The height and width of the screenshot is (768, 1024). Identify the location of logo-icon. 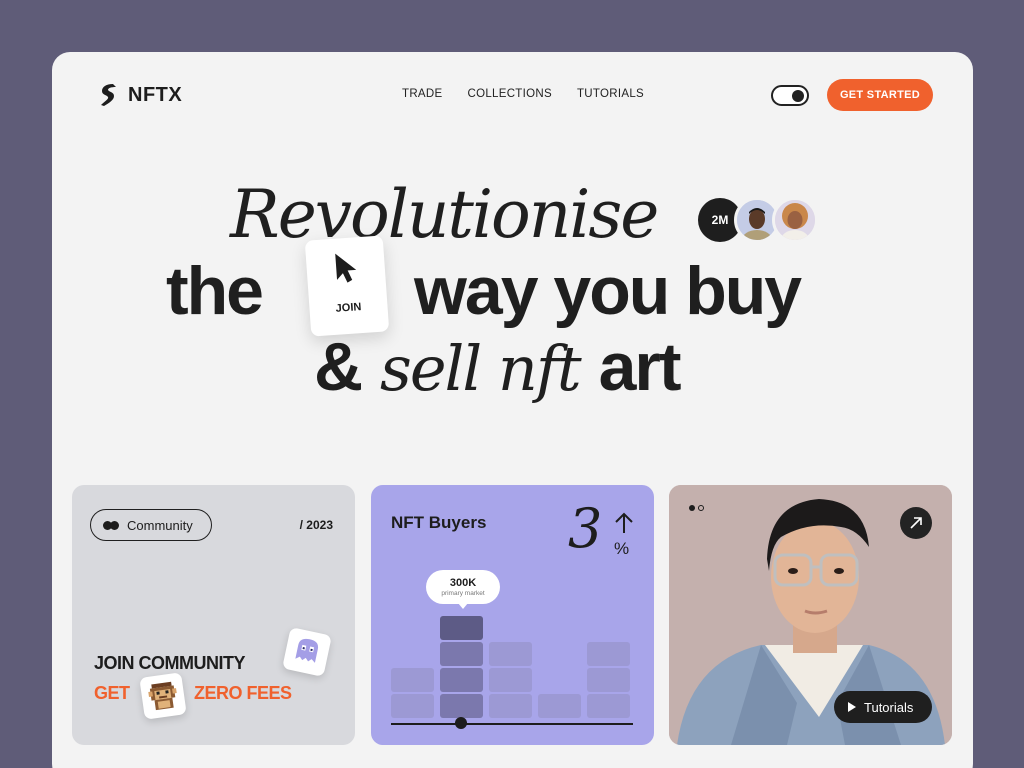
(108, 95).